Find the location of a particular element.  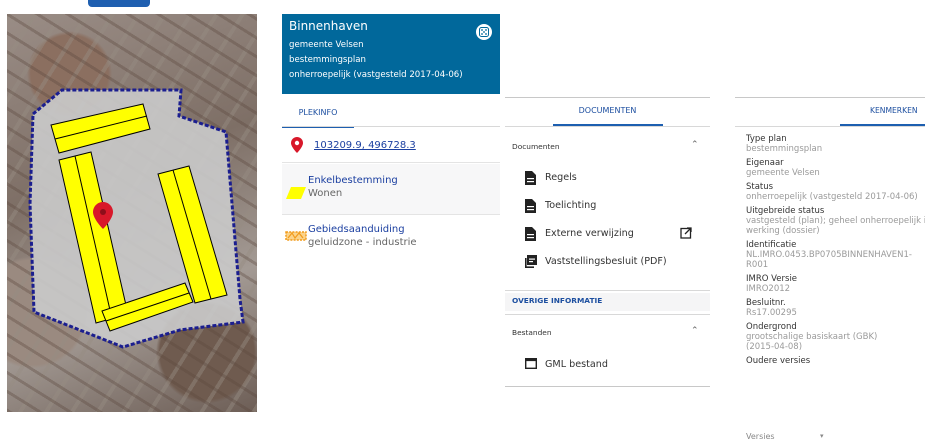

property-label: IMRO Versie is located at coordinates (772, 279).